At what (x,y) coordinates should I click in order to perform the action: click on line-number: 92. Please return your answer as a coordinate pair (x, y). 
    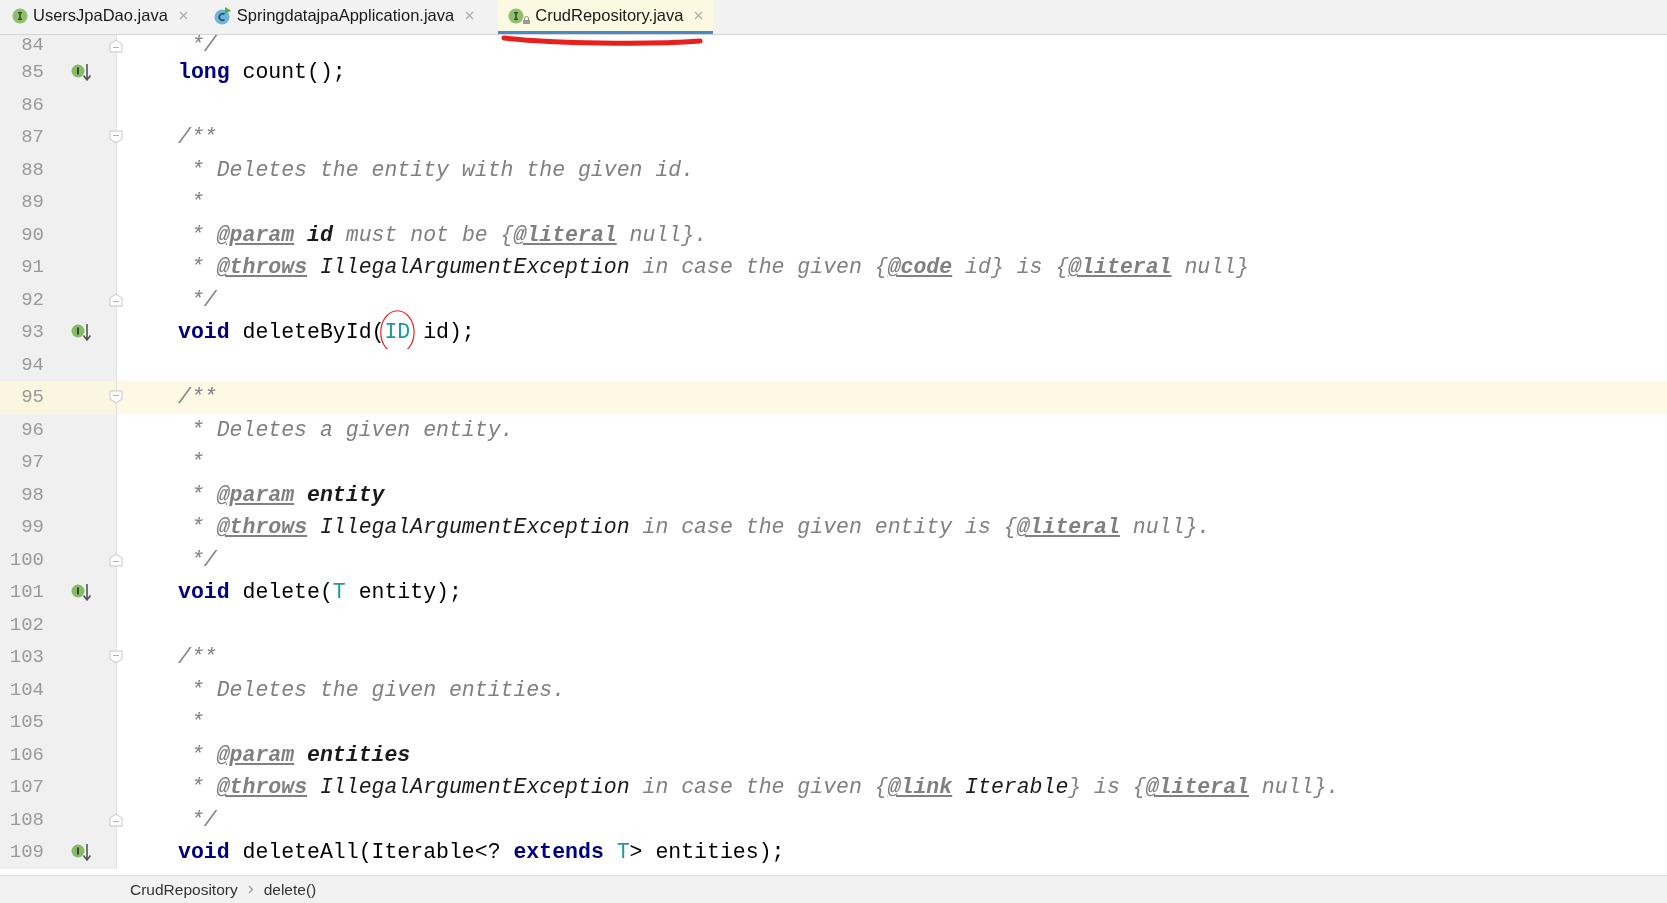
    Looking at the image, I should click on (32, 299).